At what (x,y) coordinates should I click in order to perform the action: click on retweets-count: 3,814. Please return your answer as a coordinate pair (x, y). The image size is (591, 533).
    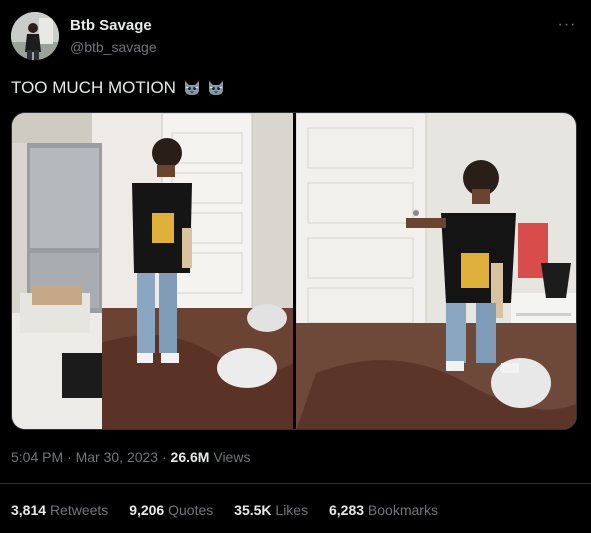
    Looking at the image, I should click on (29, 510).